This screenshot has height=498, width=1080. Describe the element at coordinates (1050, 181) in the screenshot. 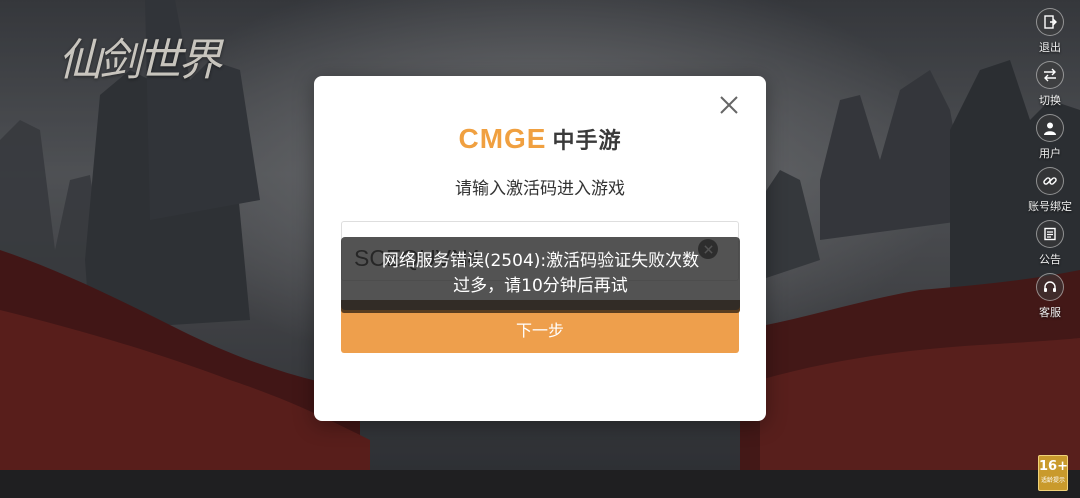

I see `link-icon` at that location.